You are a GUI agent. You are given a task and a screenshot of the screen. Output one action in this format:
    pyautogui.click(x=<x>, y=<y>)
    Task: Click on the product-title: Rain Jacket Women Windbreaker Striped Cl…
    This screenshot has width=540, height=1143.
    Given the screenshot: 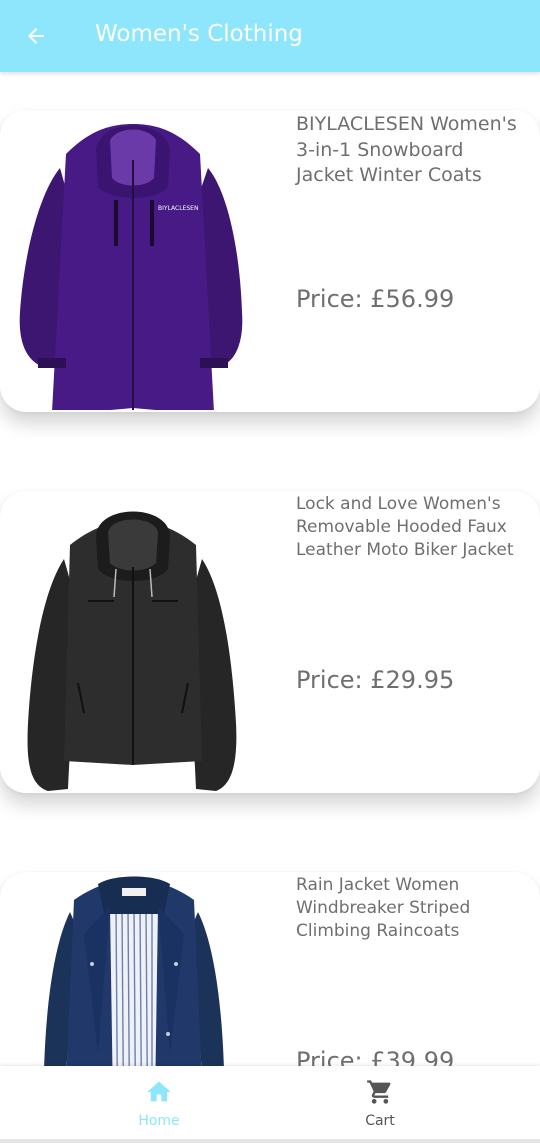 What is the action you would take?
    pyautogui.click(x=383, y=908)
    